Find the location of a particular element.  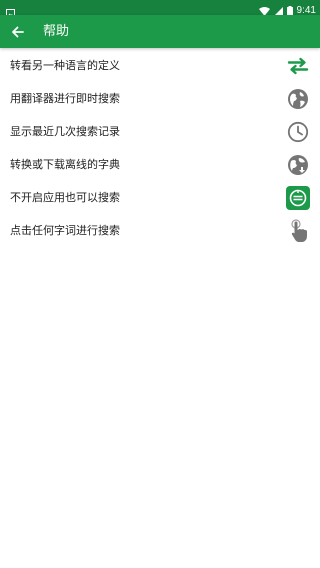

quick-search-icon is located at coordinates (298, 198).